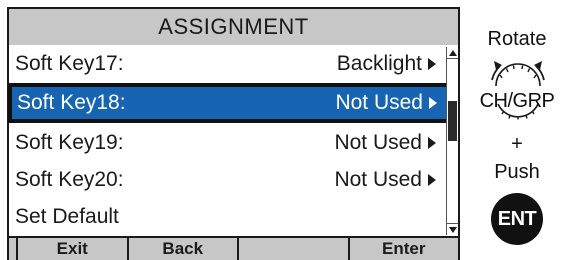 This screenshot has width=566, height=260. What do you see at coordinates (67, 216) in the screenshot?
I see `menu-item-label: Set Default` at bounding box center [67, 216].